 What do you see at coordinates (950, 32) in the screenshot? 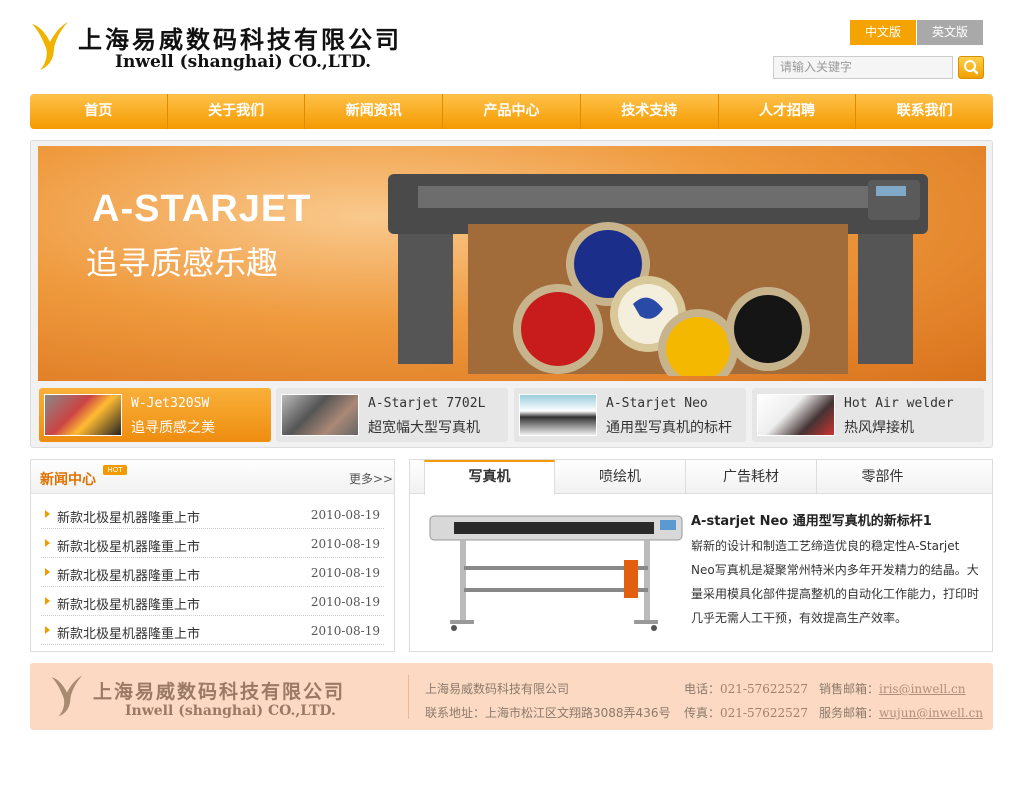
I see `lang-english-button: 英文版` at bounding box center [950, 32].